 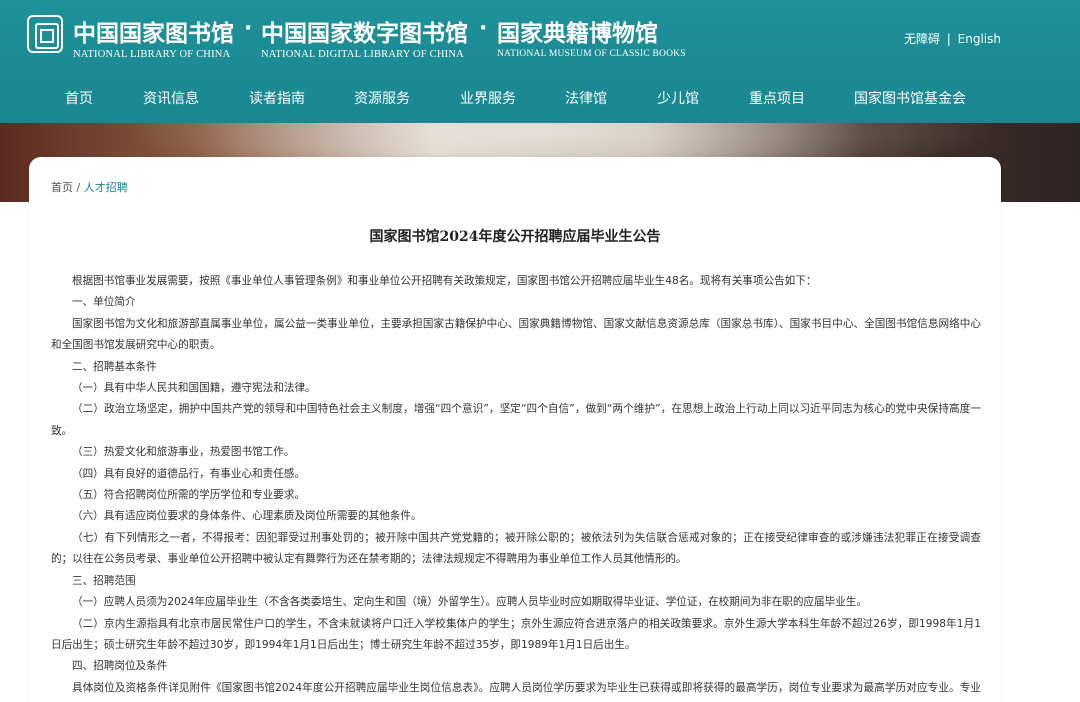 I want to click on section-heading: 三、招聘范围, so click(x=104, y=580).